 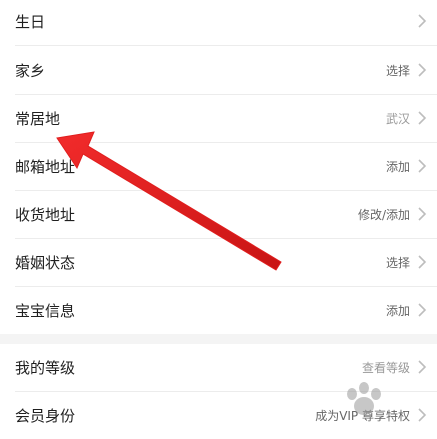 I want to click on row-birthday-label: 生日, so click(x=30, y=21).